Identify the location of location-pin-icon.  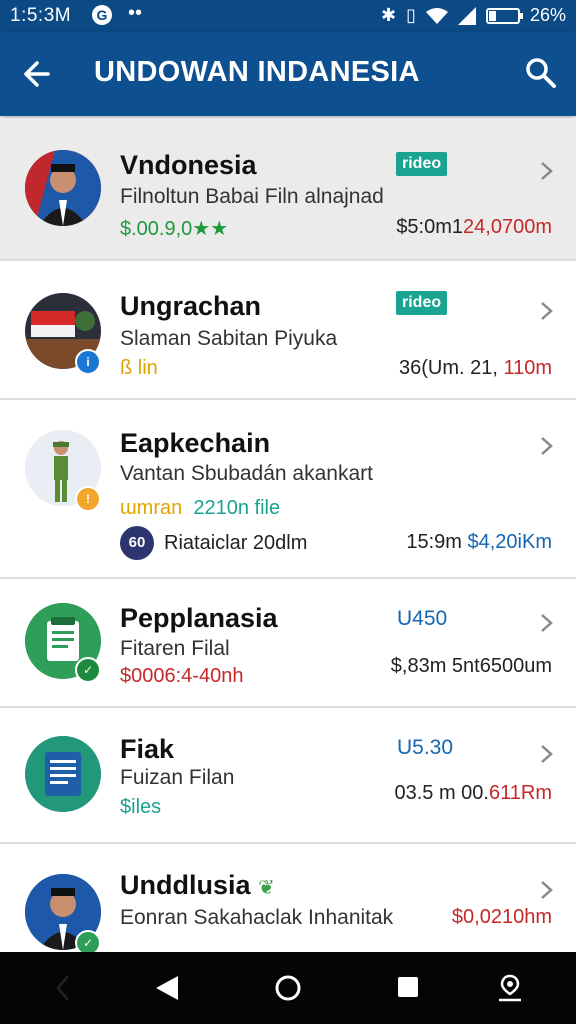
(510, 988).